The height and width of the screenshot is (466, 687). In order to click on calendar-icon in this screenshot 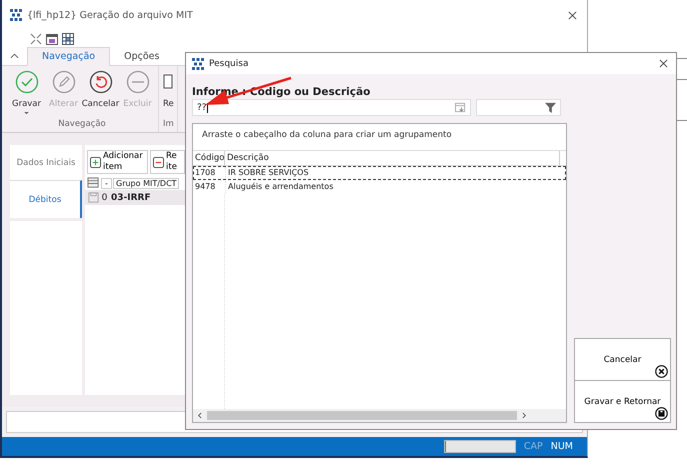, I will do `click(52, 38)`.